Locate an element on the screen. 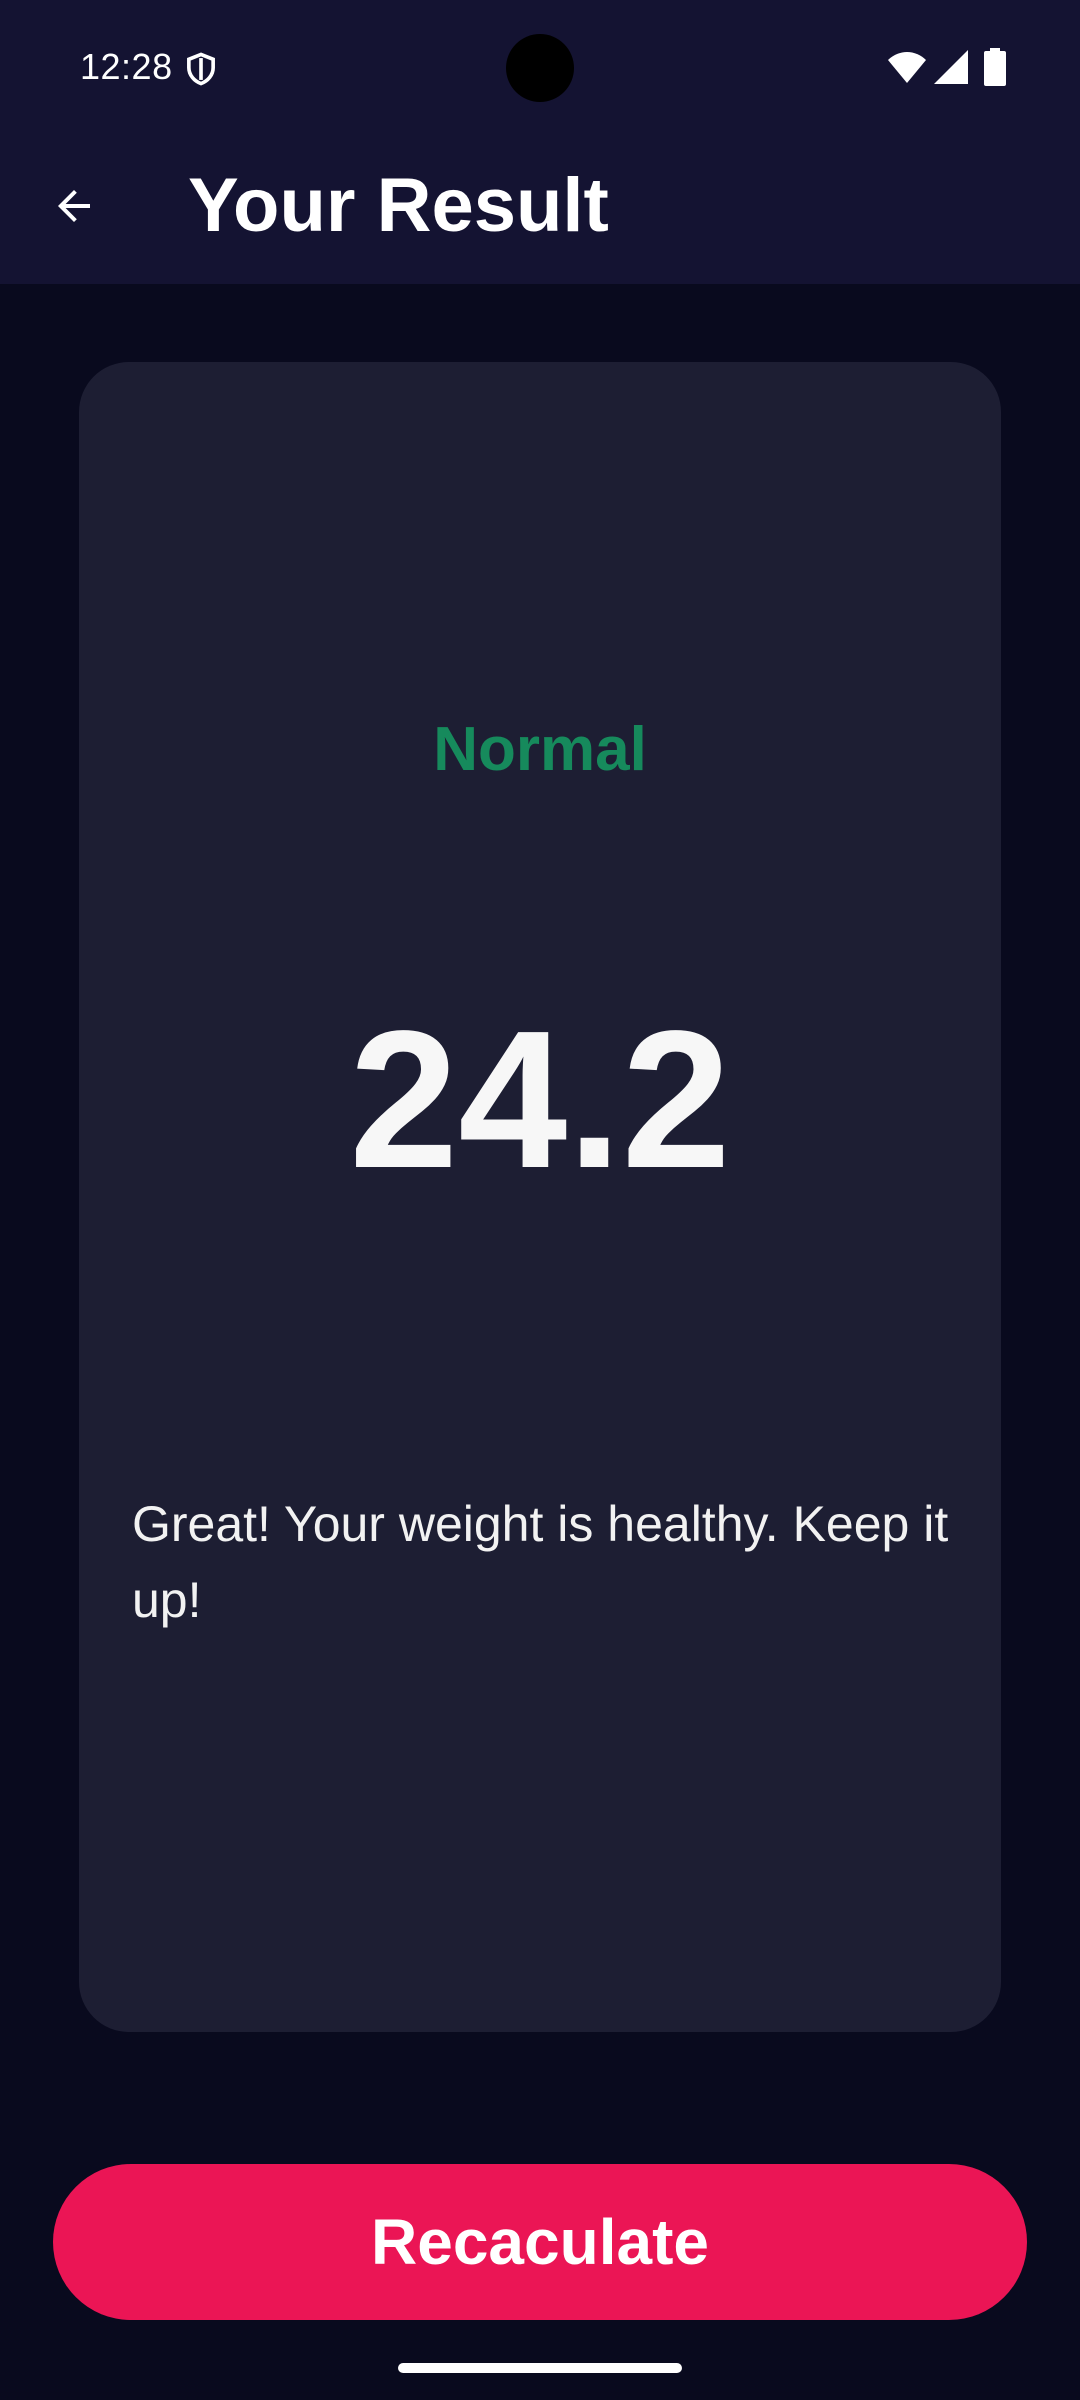 The width and height of the screenshot is (1080, 2400). status-bar: 12:28 is located at coordinates (540, 68).